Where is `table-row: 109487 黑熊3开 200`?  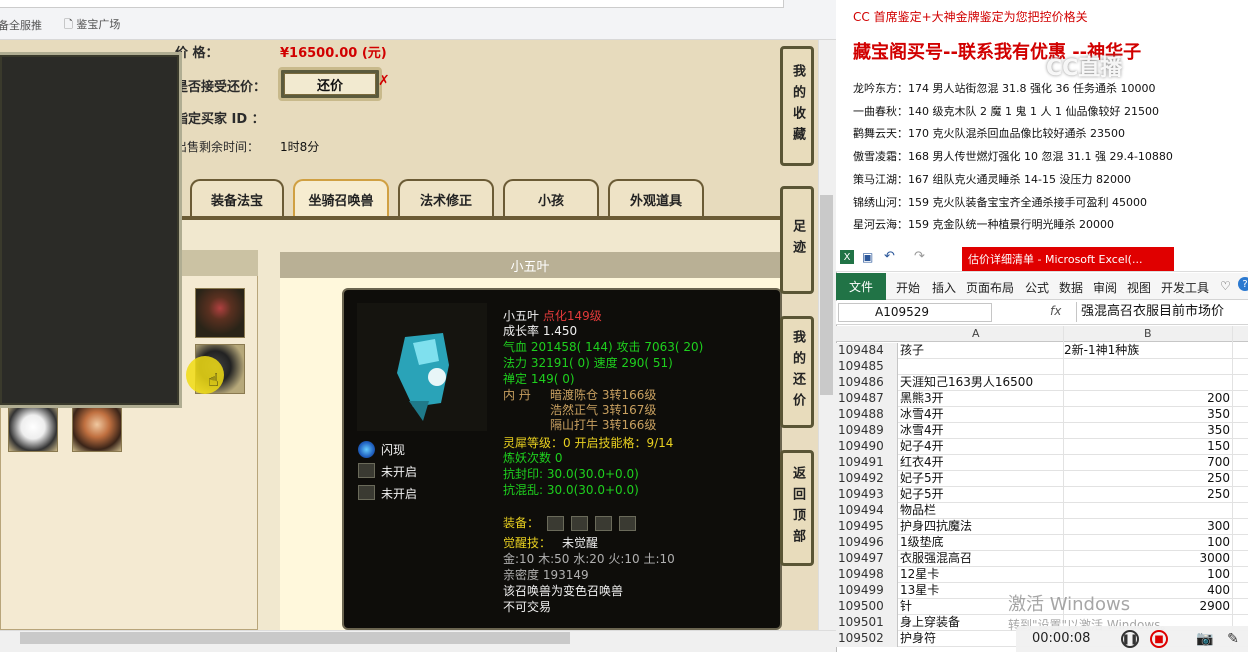
table-row: 109487 黑熊3开 200 is located at coordinates (1042, 399).